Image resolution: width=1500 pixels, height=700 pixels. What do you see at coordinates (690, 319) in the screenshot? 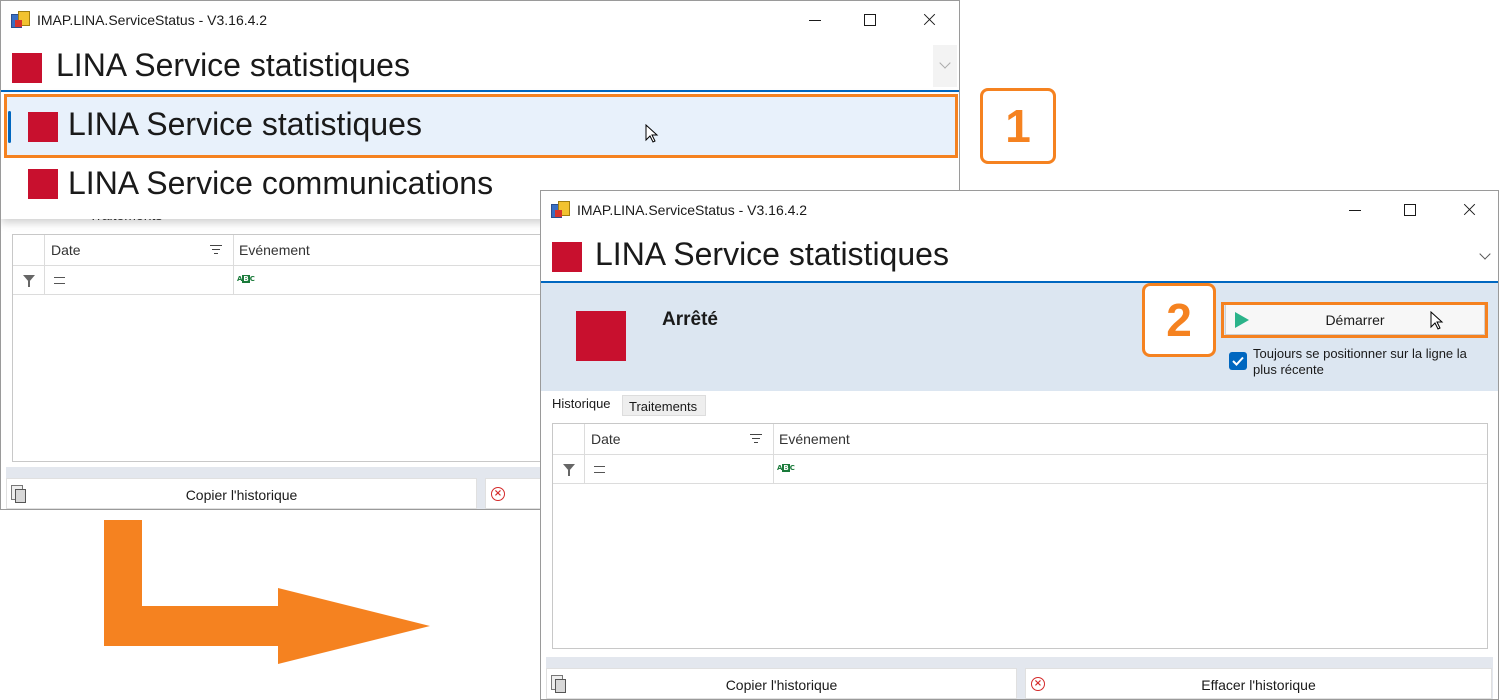
I see `status-text: Arrêté` at bounding box center [690, 319].